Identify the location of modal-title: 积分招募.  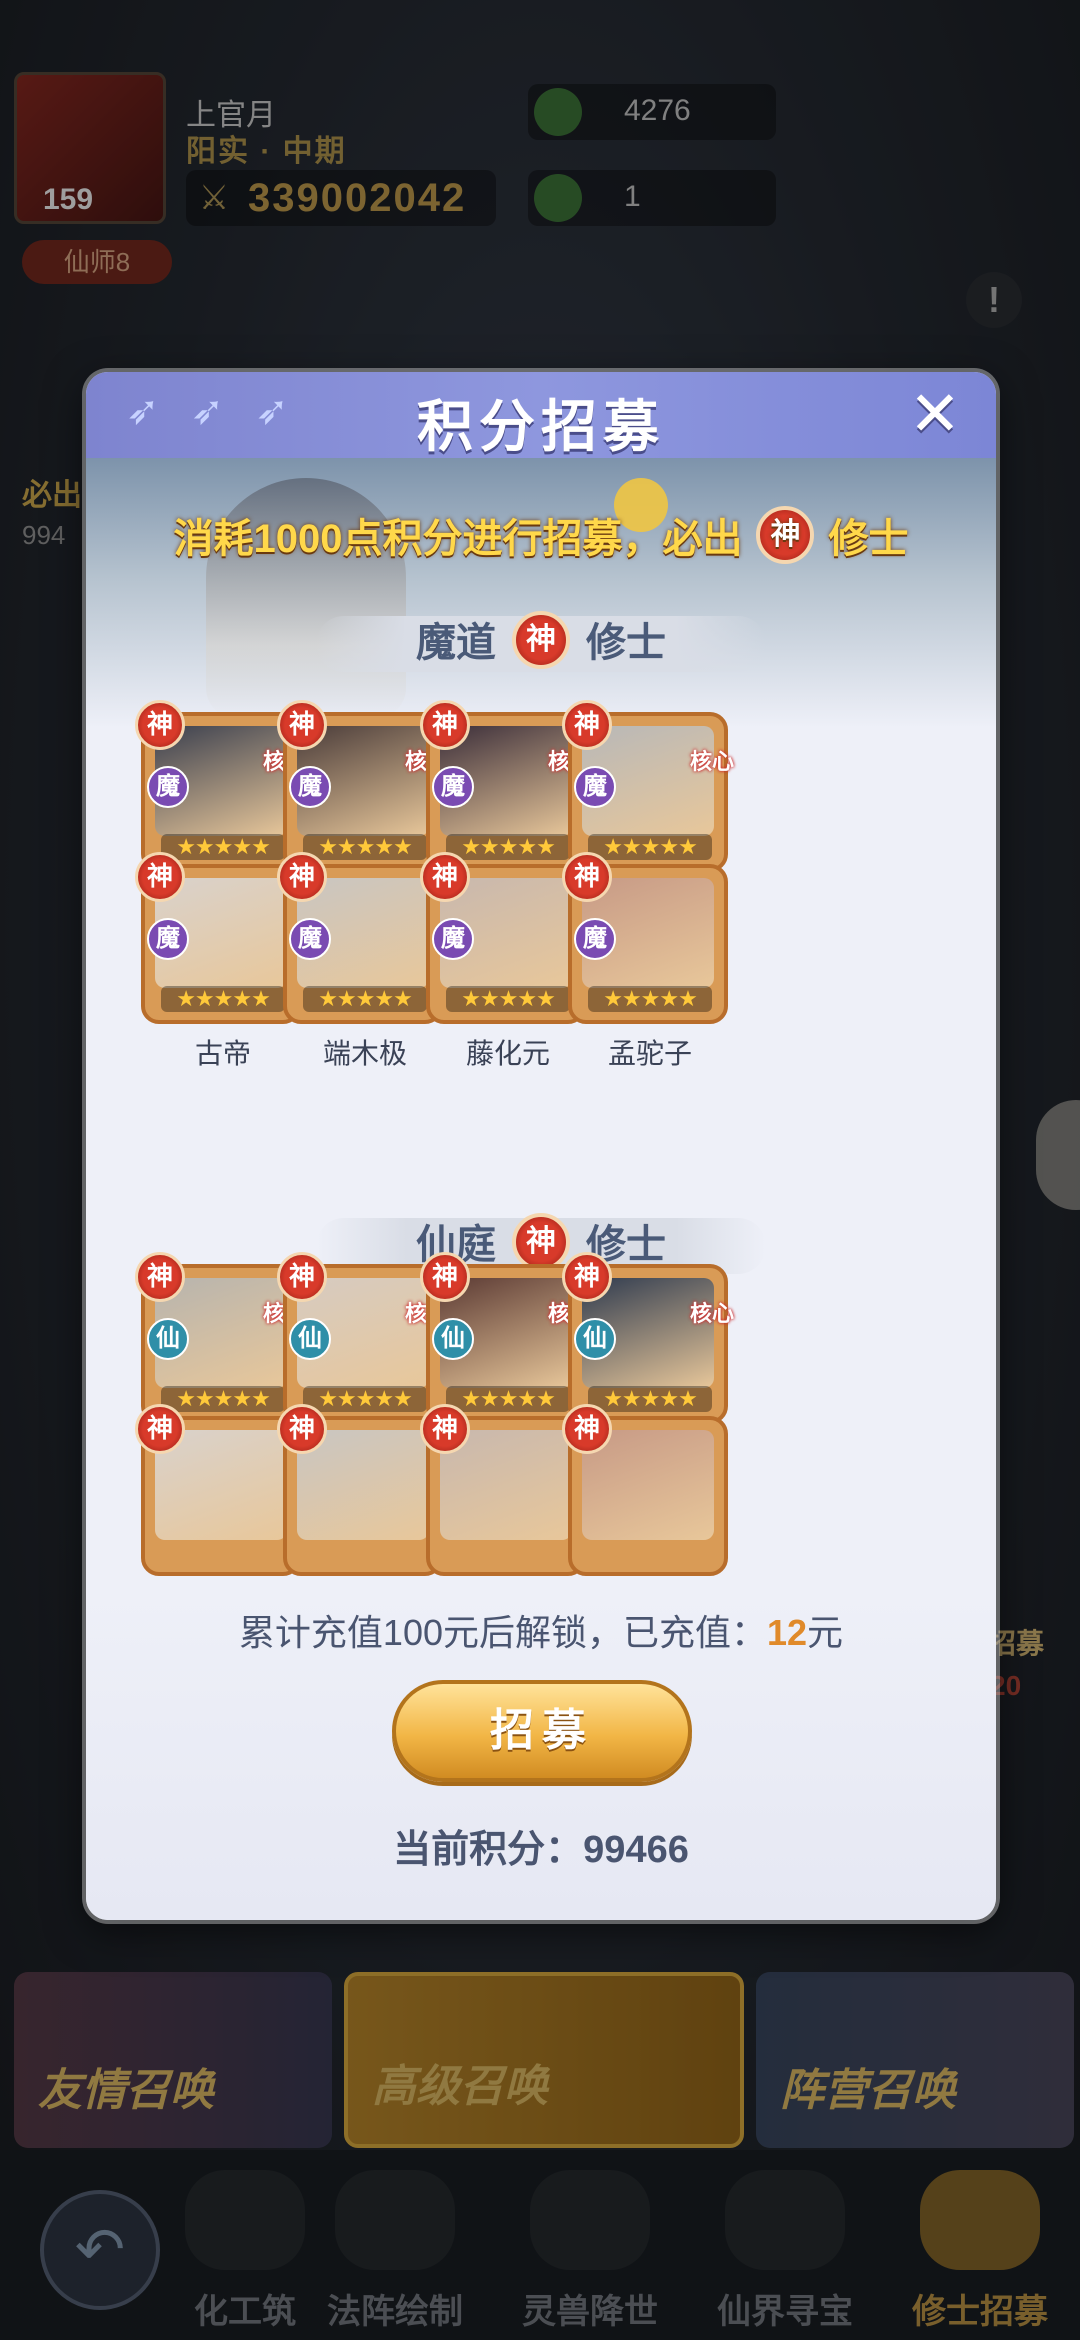
(541, 426).